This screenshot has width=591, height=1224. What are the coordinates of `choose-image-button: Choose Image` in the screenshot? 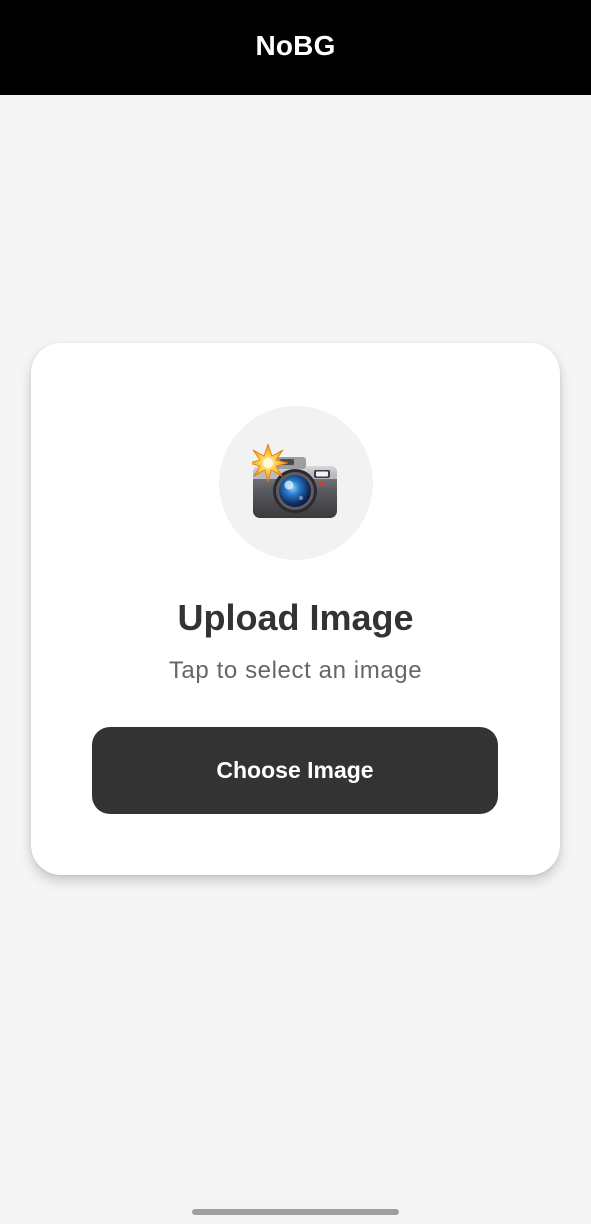 It's located at (295, 770).